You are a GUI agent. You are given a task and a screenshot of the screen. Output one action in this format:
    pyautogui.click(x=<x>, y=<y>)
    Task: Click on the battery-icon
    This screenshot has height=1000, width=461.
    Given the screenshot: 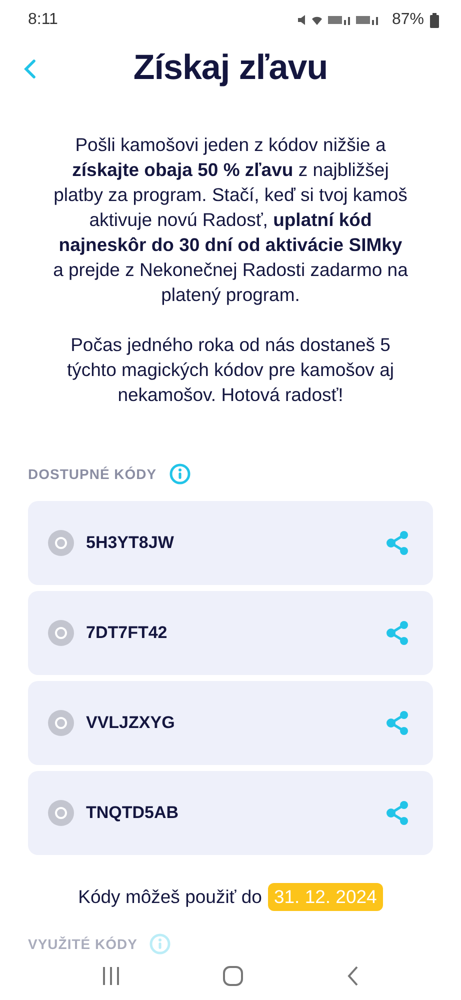 What is the action you would take?
    pyautogui.click(x=434, y=20)
    